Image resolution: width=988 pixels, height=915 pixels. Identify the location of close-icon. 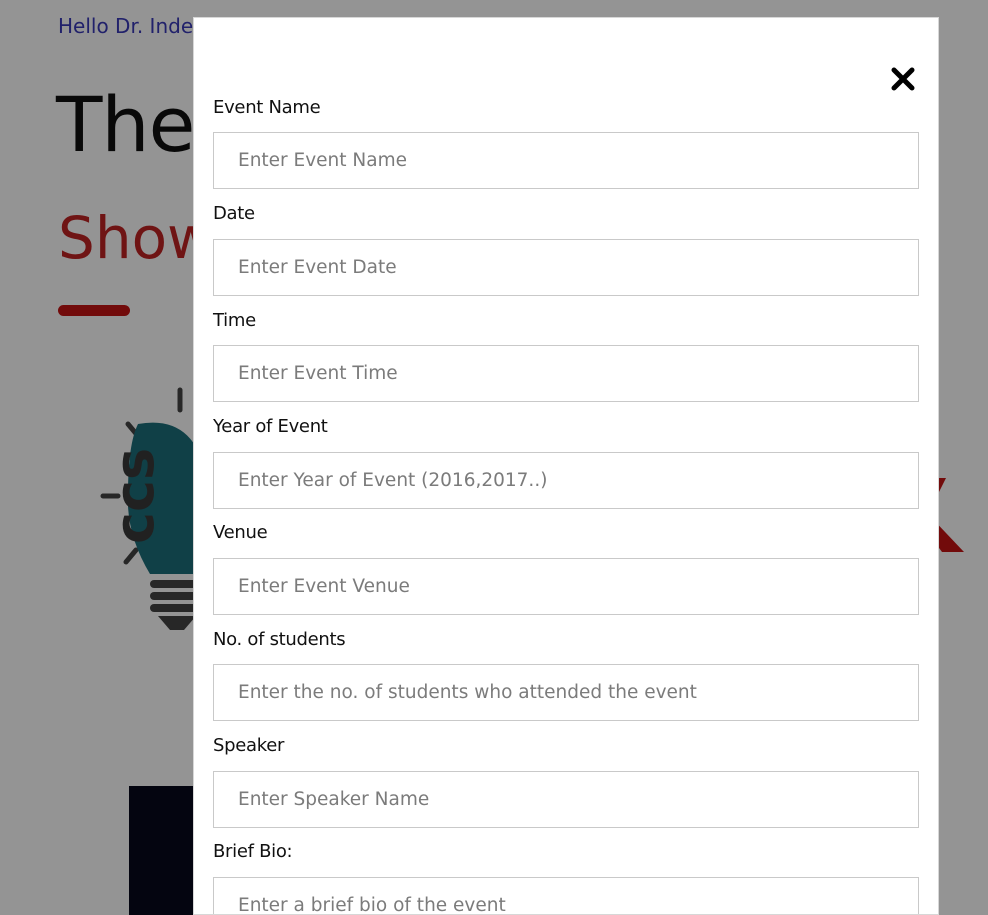
(903, 79).